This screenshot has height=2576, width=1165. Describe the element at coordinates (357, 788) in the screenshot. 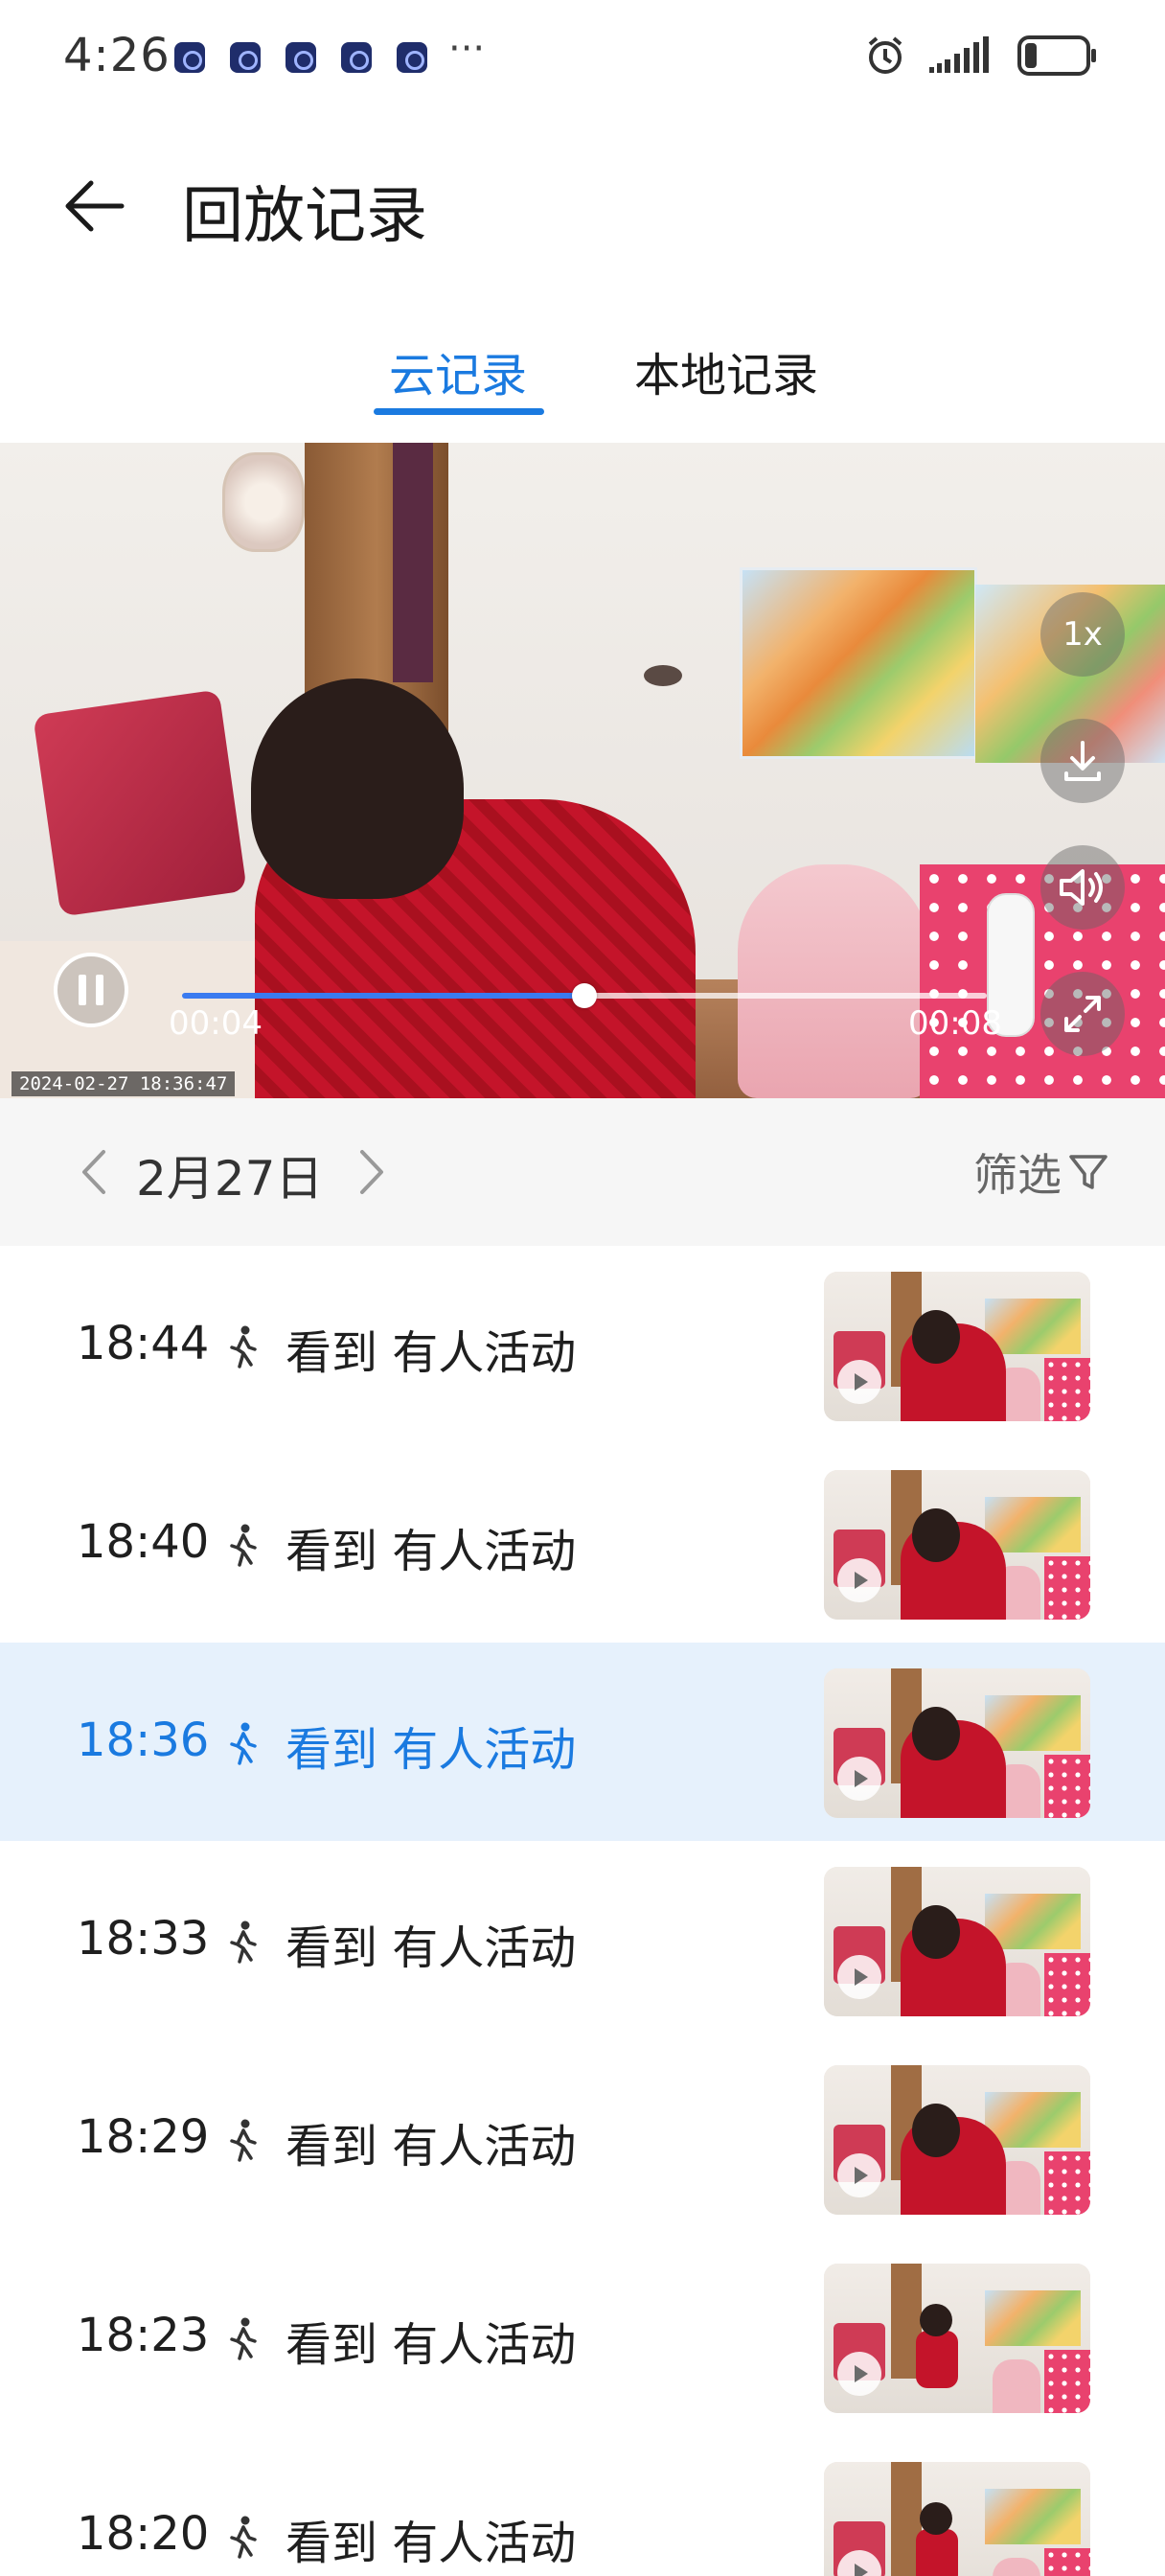

I see `person-head` at that location.